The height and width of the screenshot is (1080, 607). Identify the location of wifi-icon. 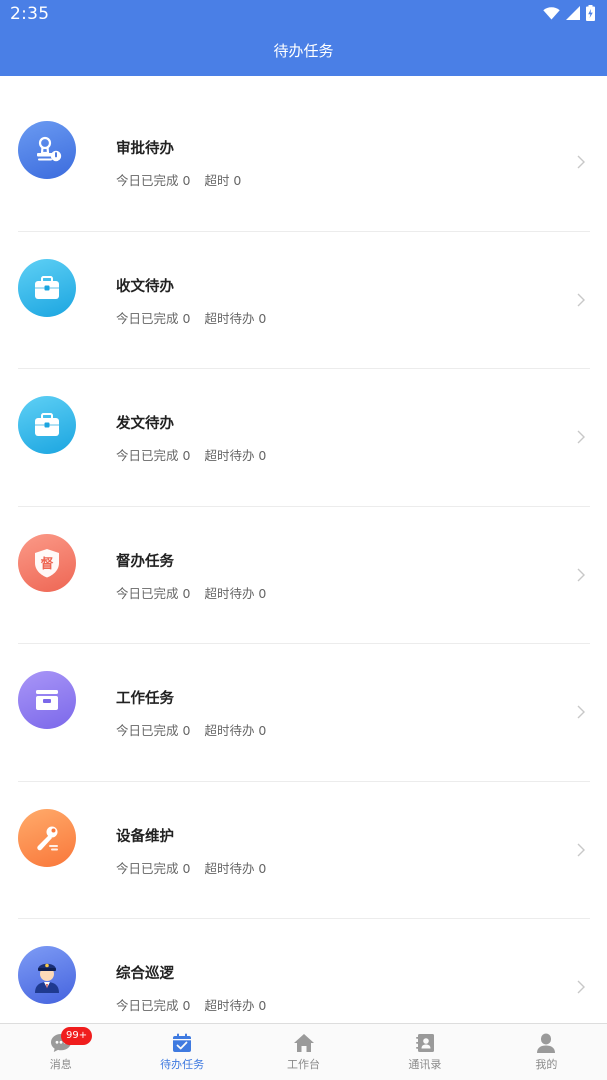
(551, 13).